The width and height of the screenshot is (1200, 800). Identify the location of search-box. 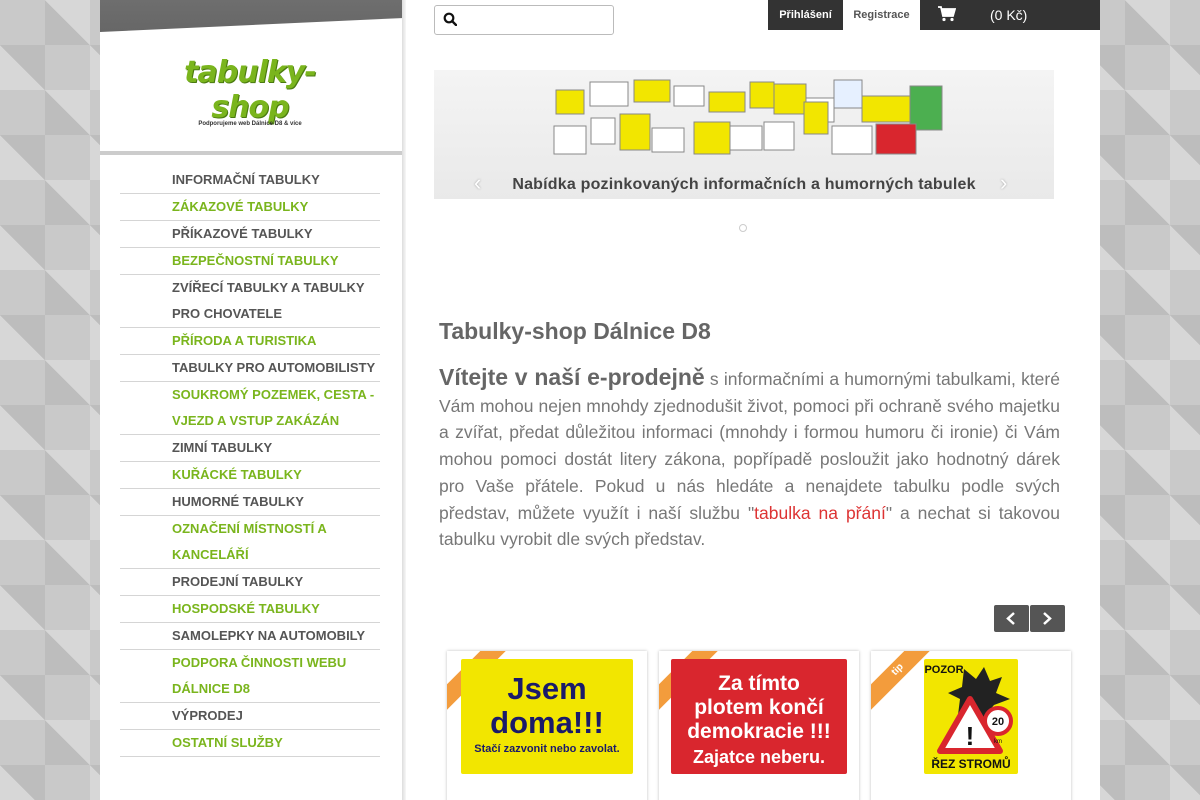
(524, 20).